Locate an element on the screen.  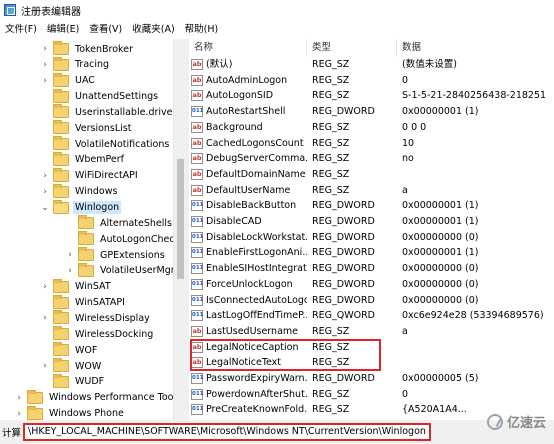
registry-value-row: ab (默认) REG_SZ (数值未设置) is located at coordinates (371, 65).